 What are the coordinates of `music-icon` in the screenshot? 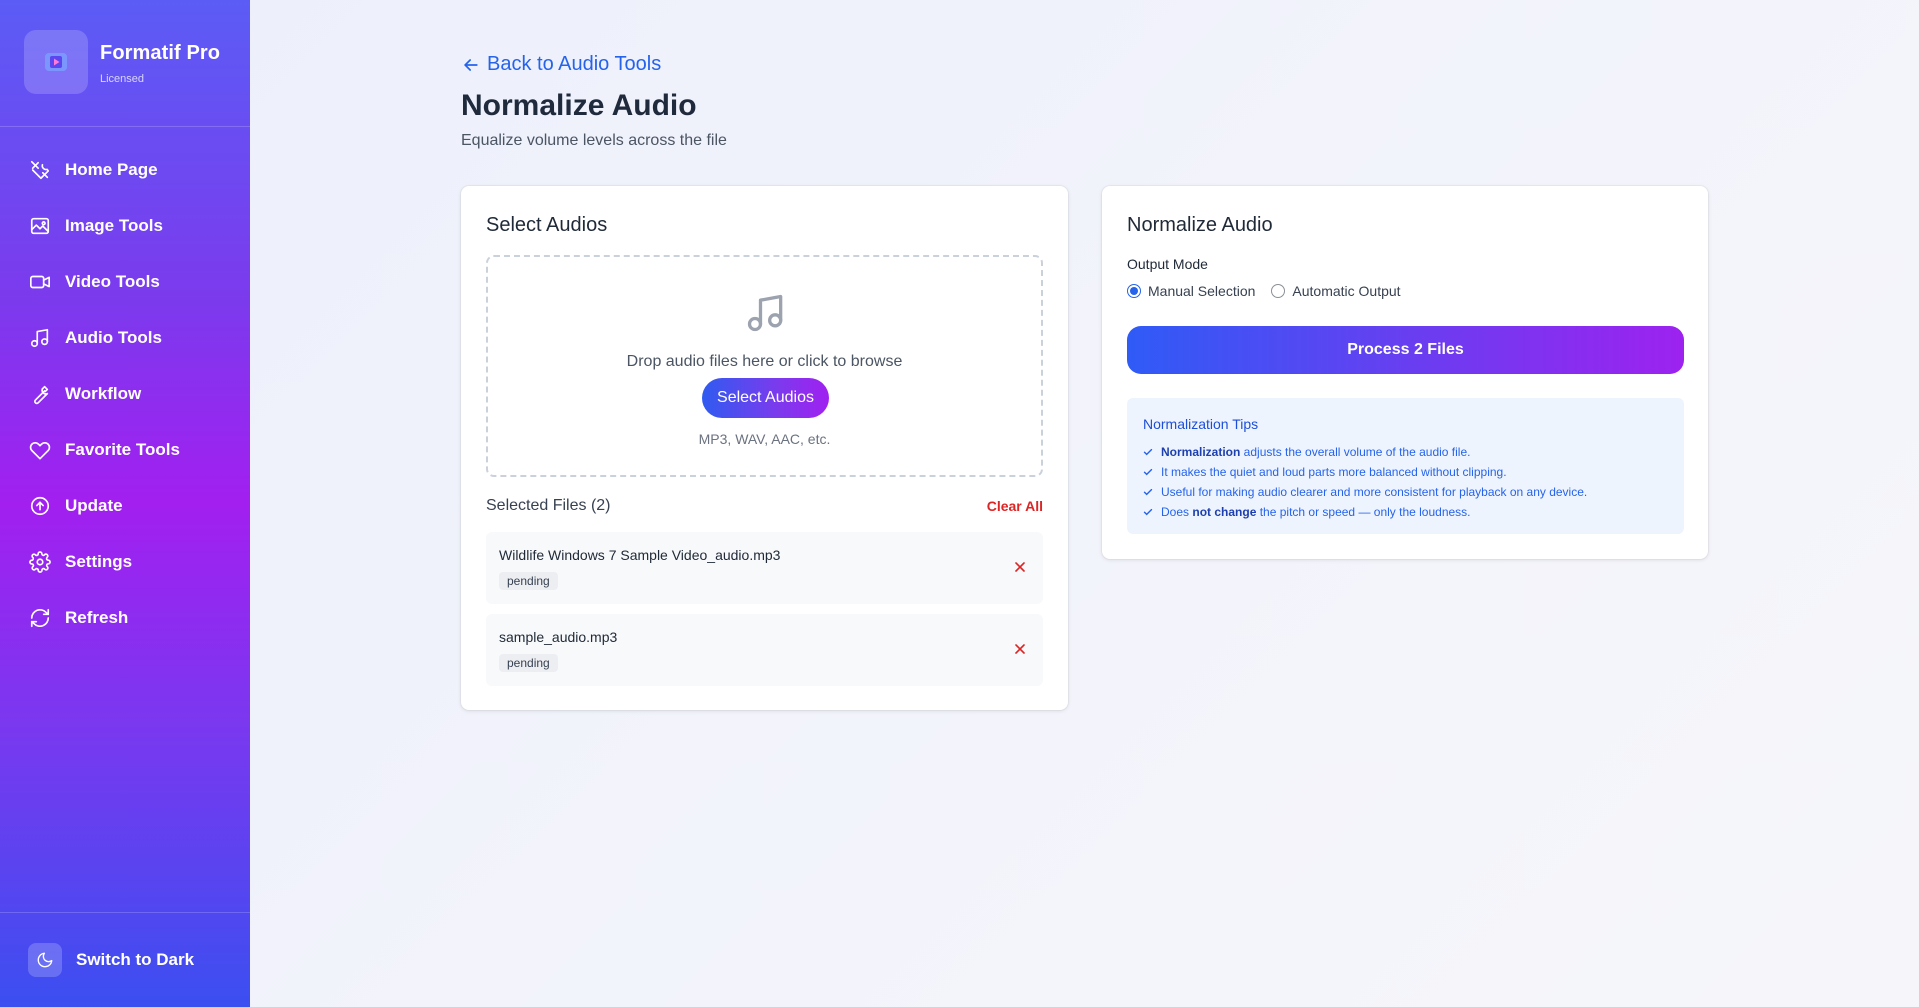 It's located at (39, 338).